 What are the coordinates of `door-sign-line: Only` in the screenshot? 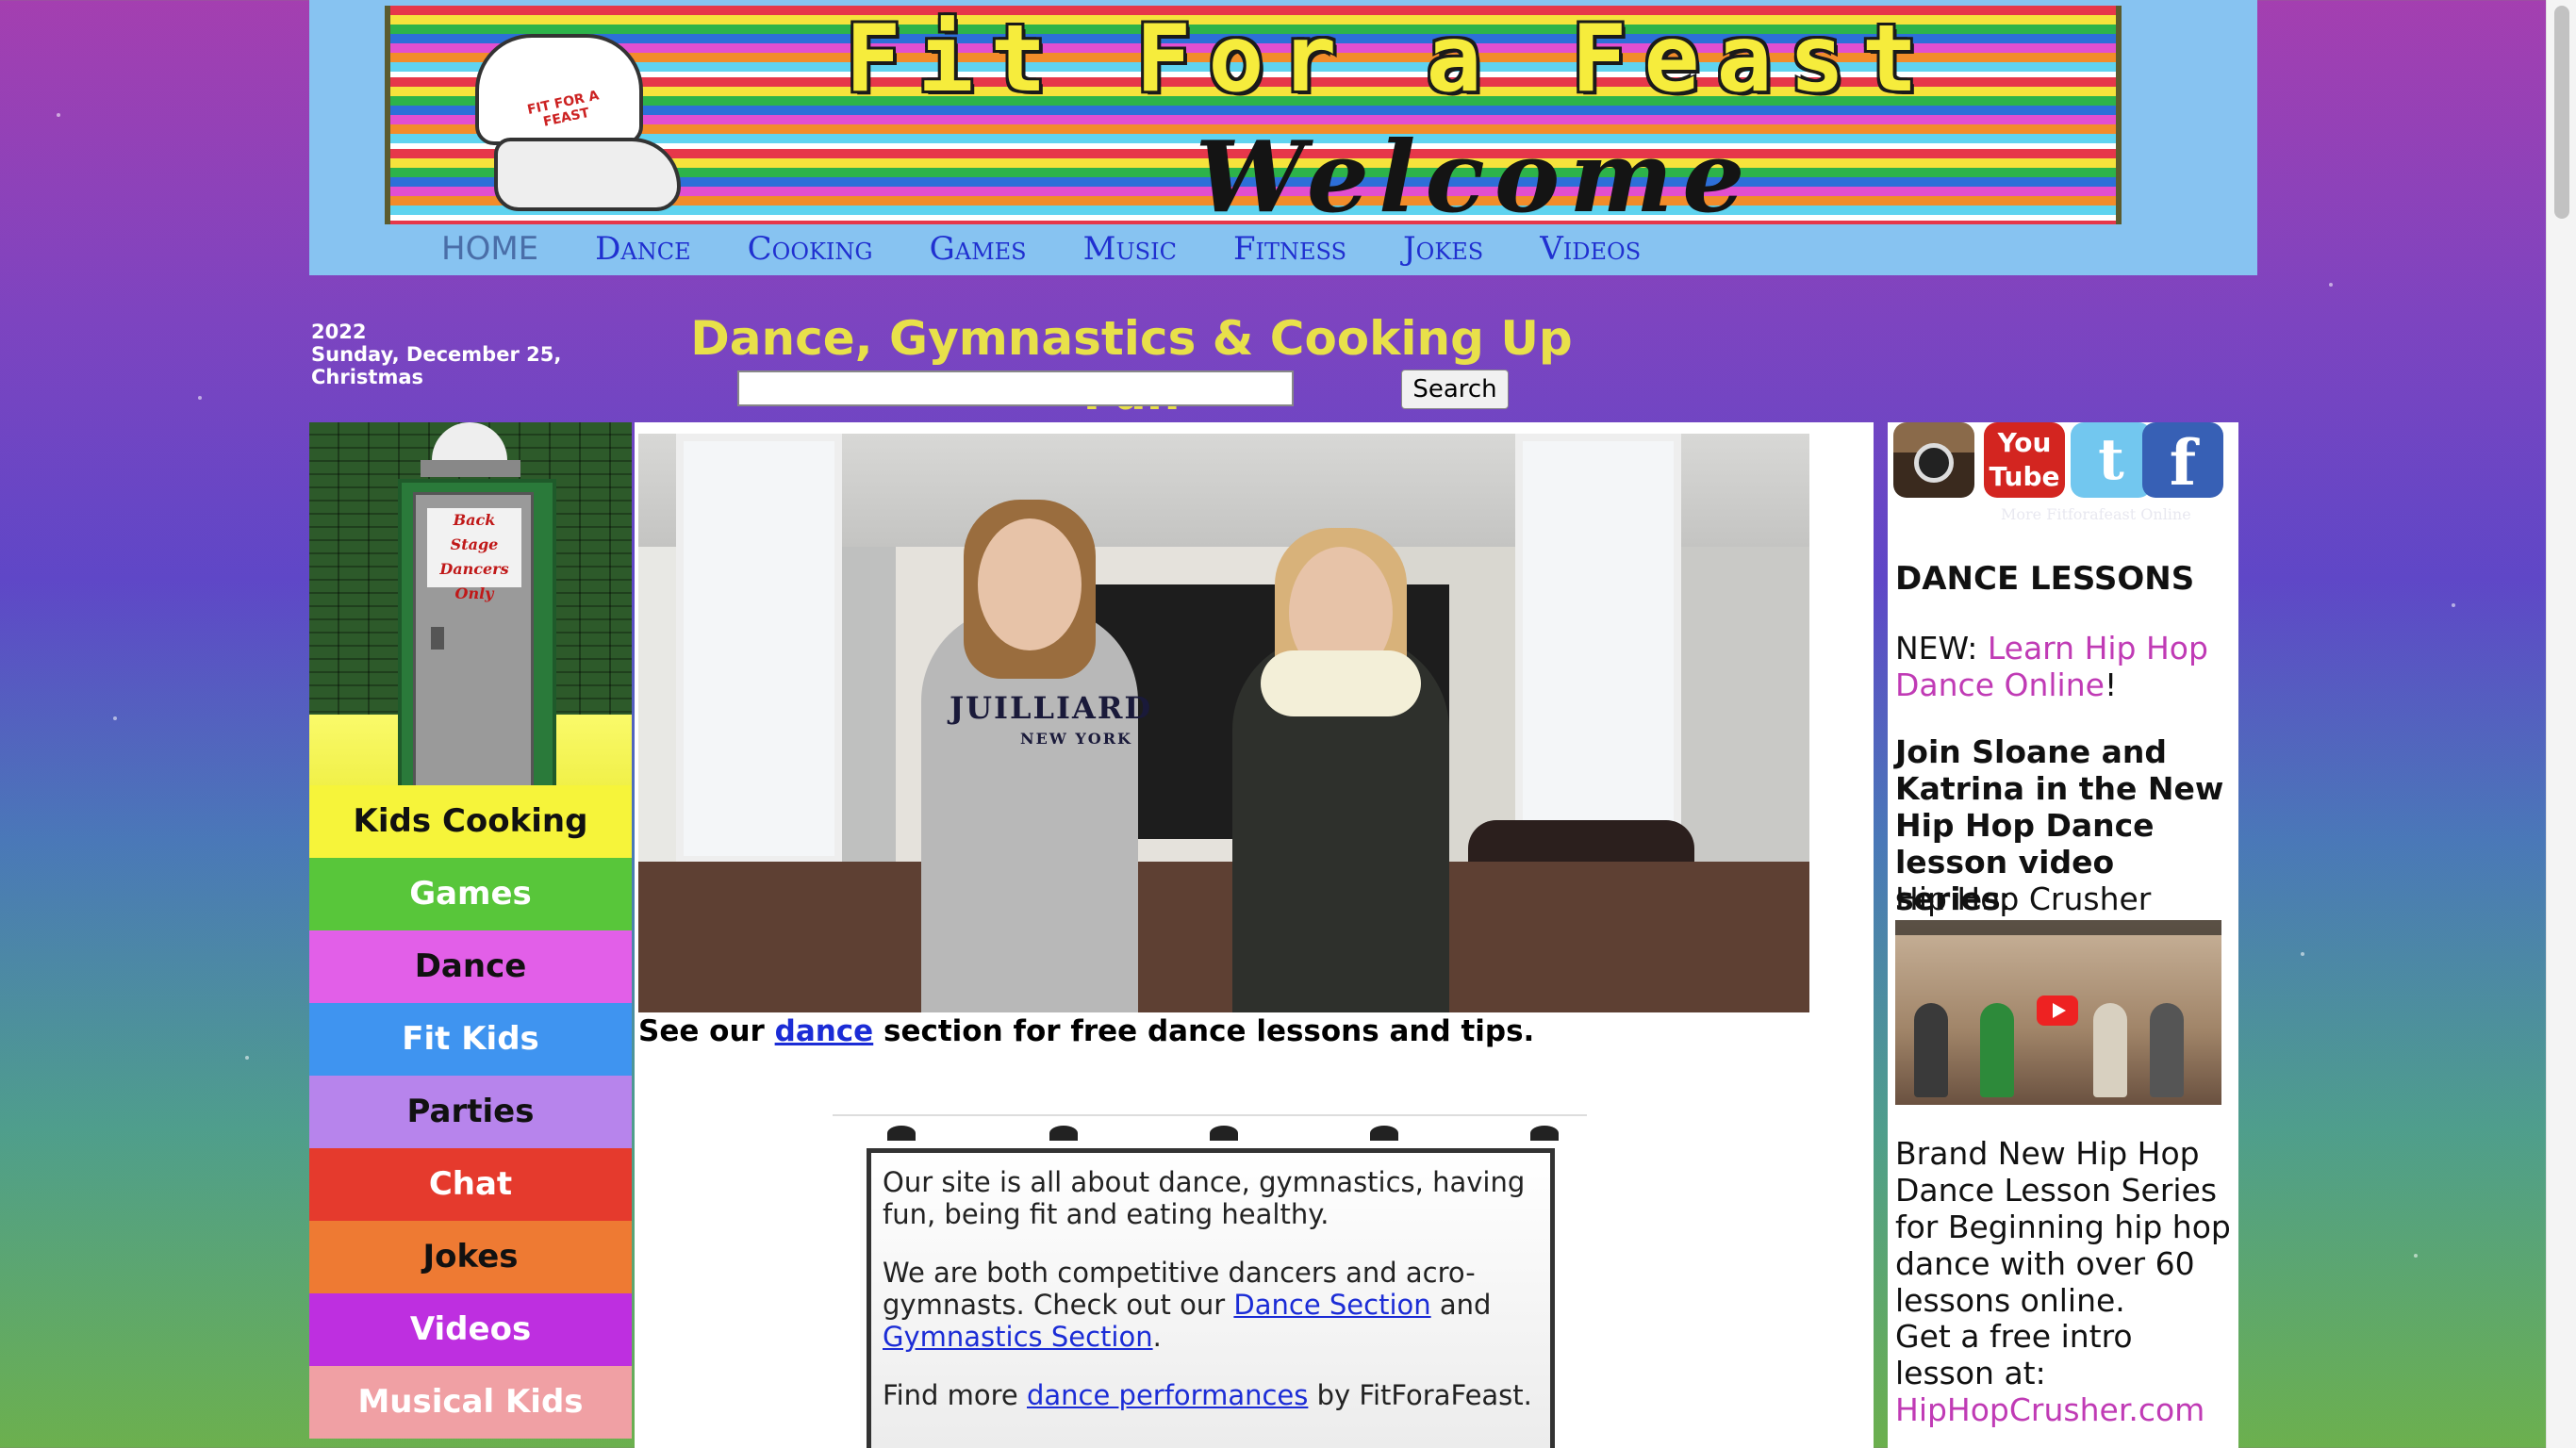 It's located at (474, 593).